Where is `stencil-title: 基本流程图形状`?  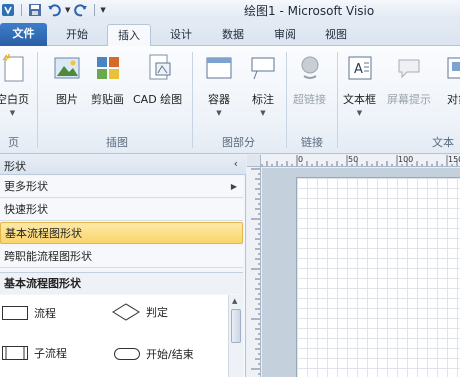 stencil-title: 基本流程图形状 is located at coordinates (121, 283).